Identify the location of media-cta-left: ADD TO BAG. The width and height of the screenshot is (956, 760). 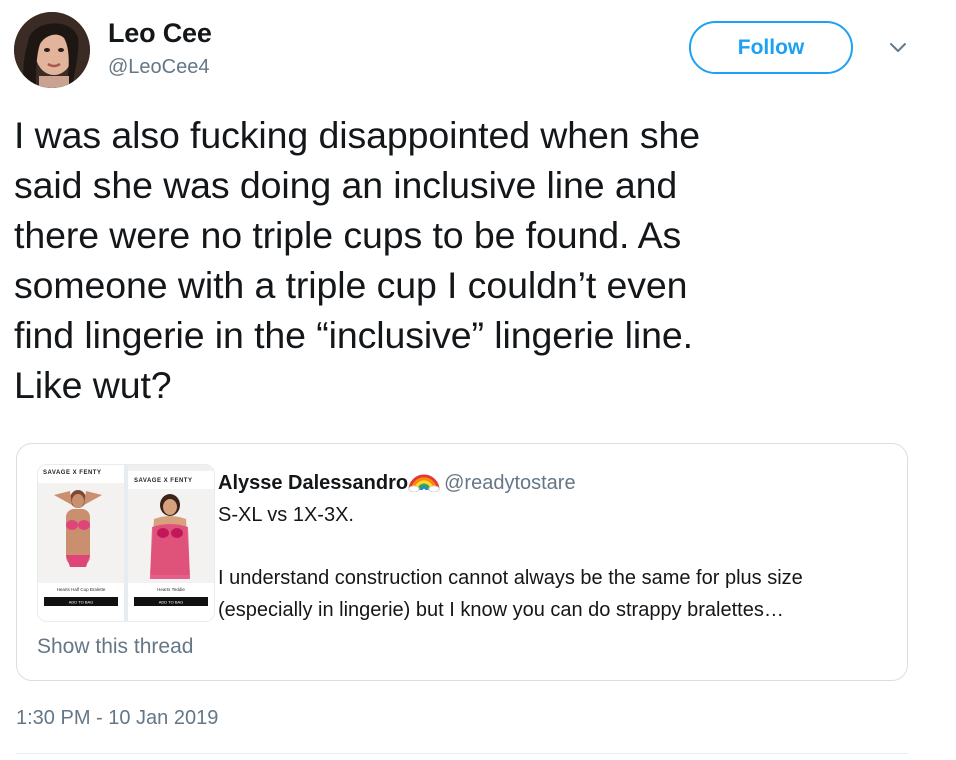
(81, 602).